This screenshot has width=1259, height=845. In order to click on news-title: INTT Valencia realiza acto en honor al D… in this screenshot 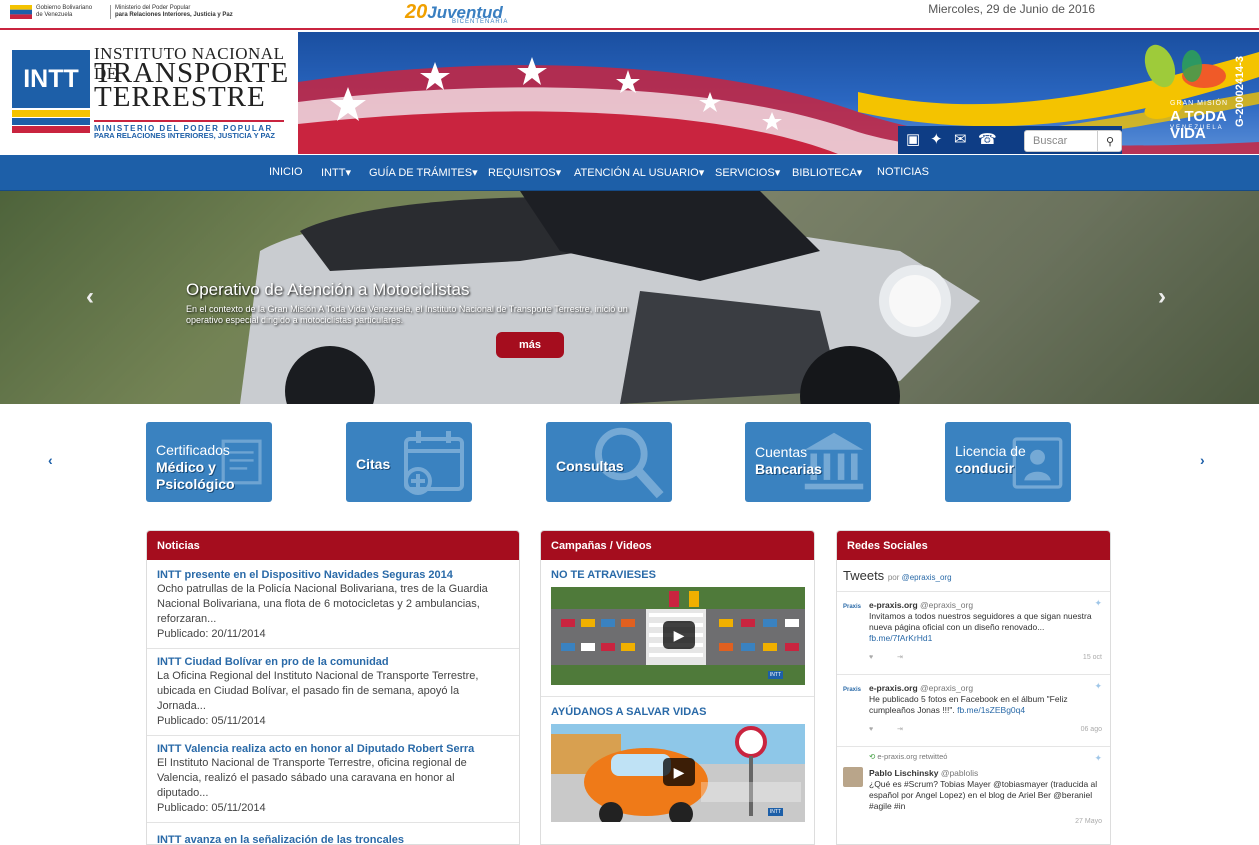, I will do `click(333, 749)`.